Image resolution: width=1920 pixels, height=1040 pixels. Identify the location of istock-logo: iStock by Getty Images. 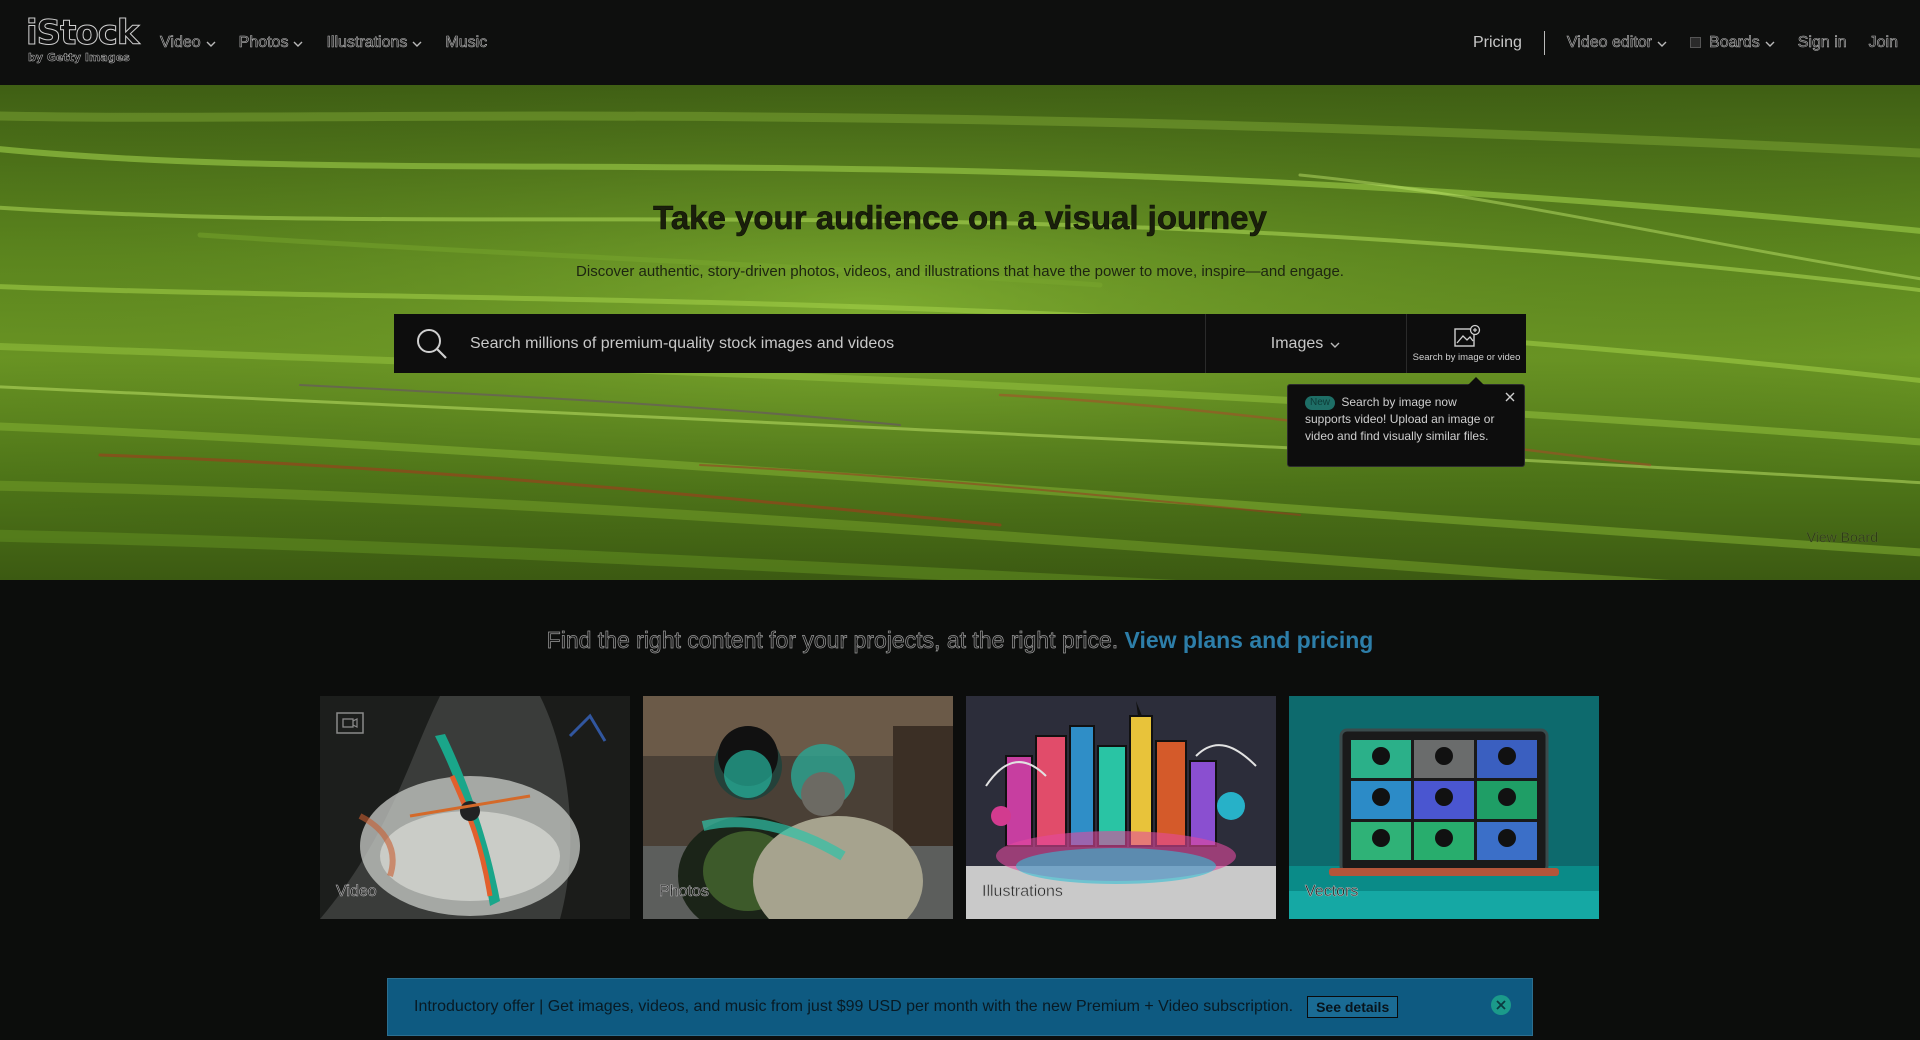
(83, 40).